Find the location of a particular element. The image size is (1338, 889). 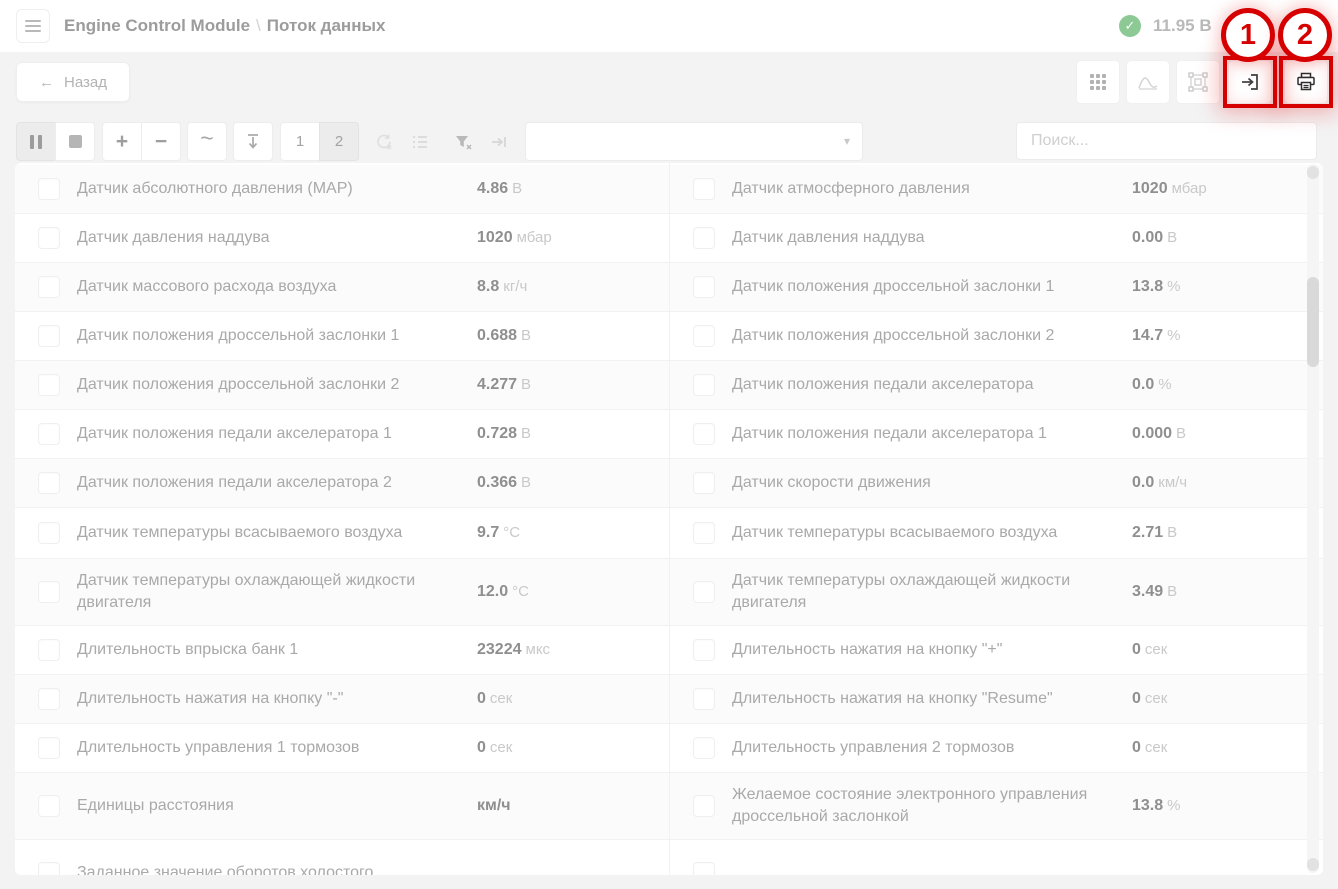

table-row: Датчик скорости движения 0.0 км/ч is located at coordinates (996, 483).